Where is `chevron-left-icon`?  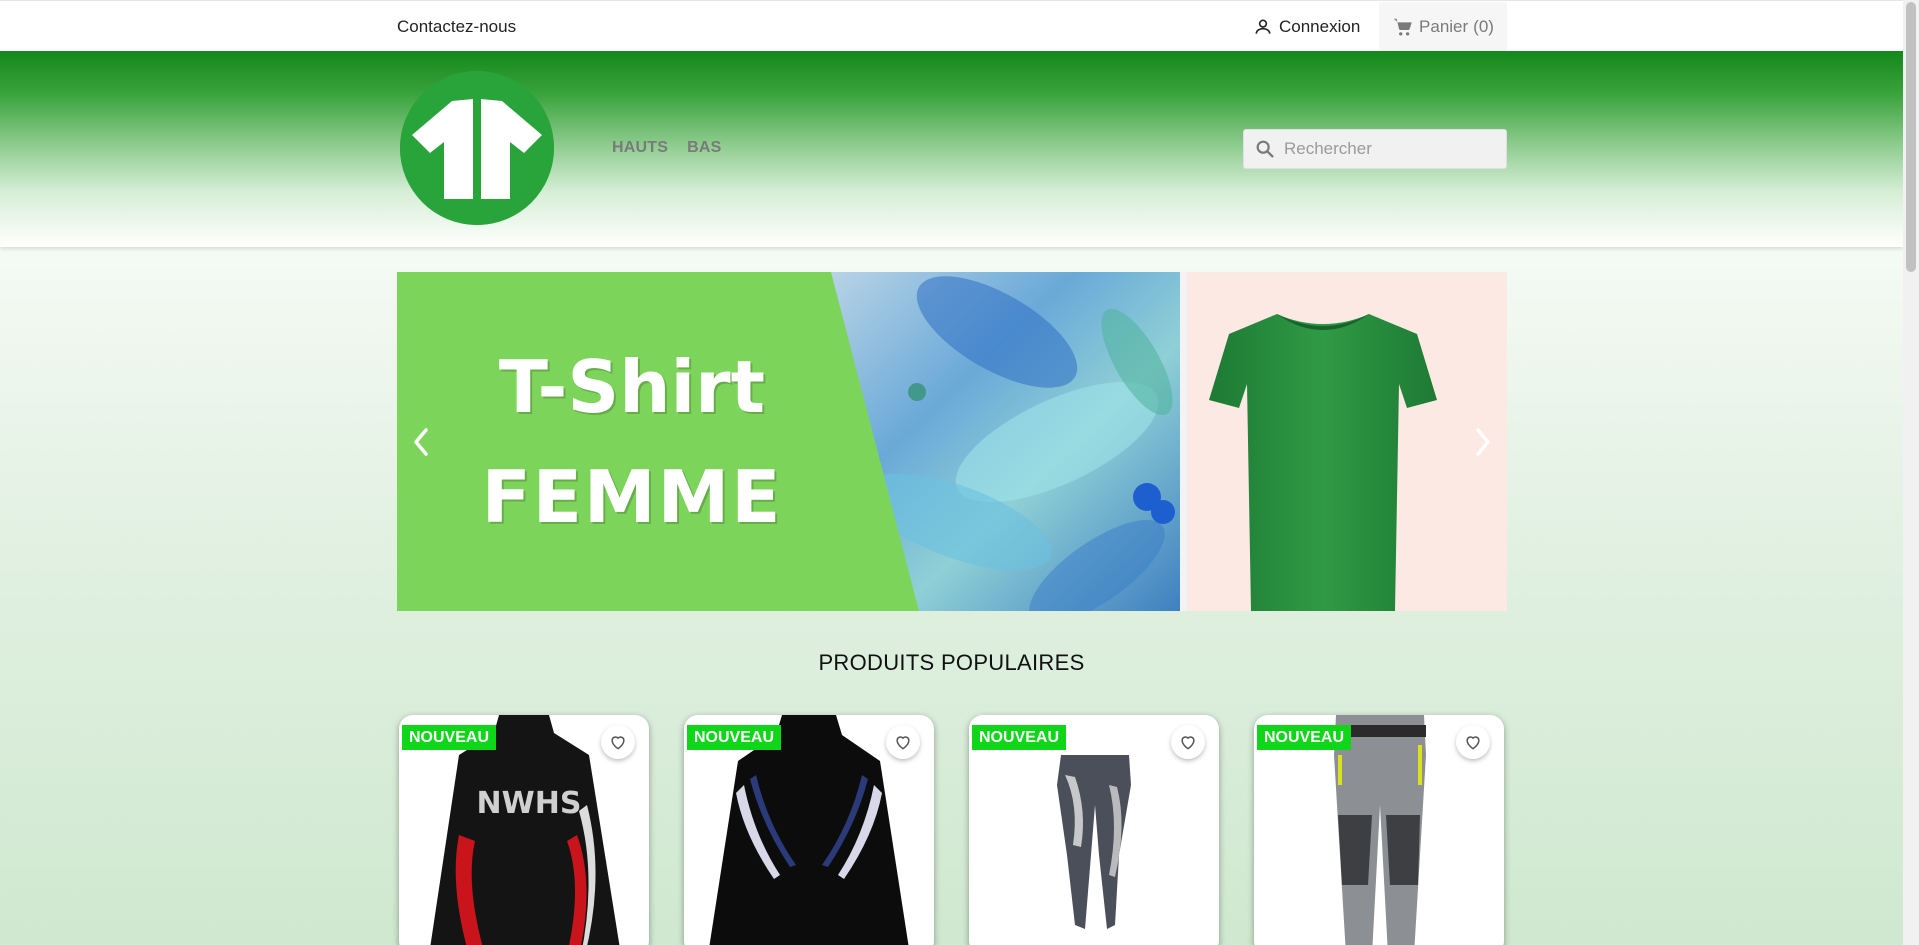
chevron-left-icon is located at coordinates (421, 442).